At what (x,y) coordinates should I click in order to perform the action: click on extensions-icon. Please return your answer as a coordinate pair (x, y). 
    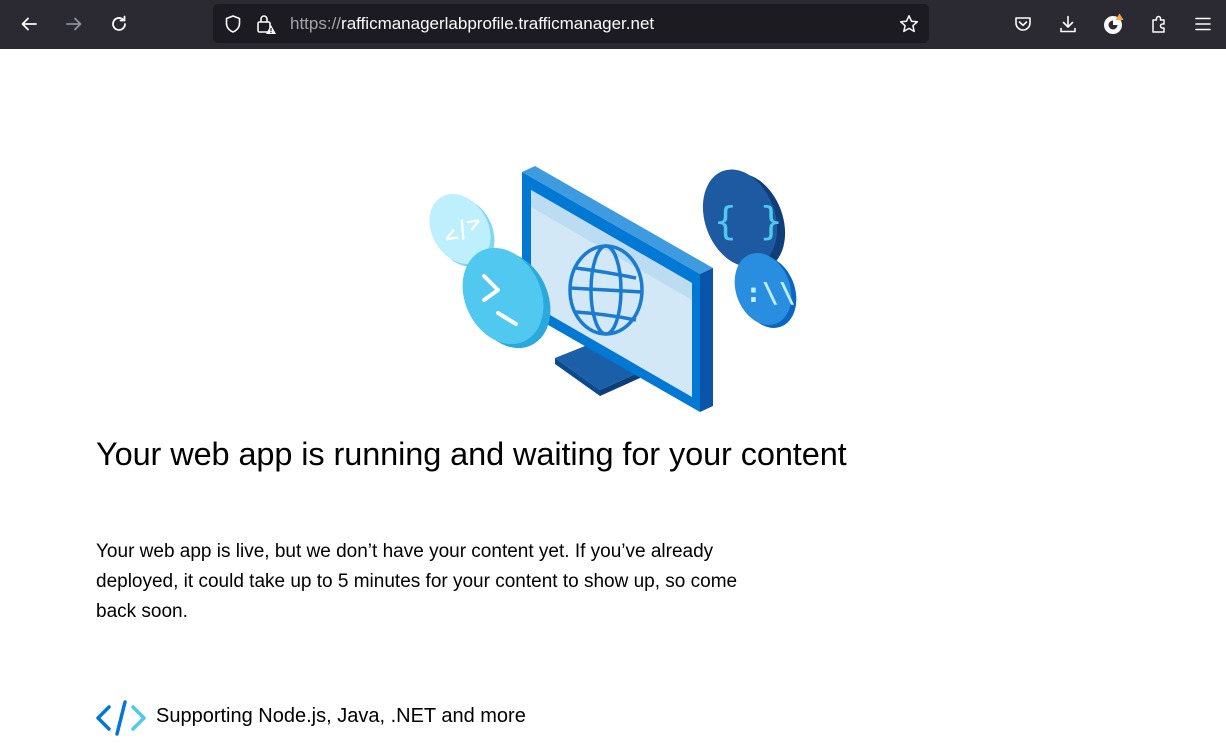
    Looking at the image, I should click on (1158, 24).